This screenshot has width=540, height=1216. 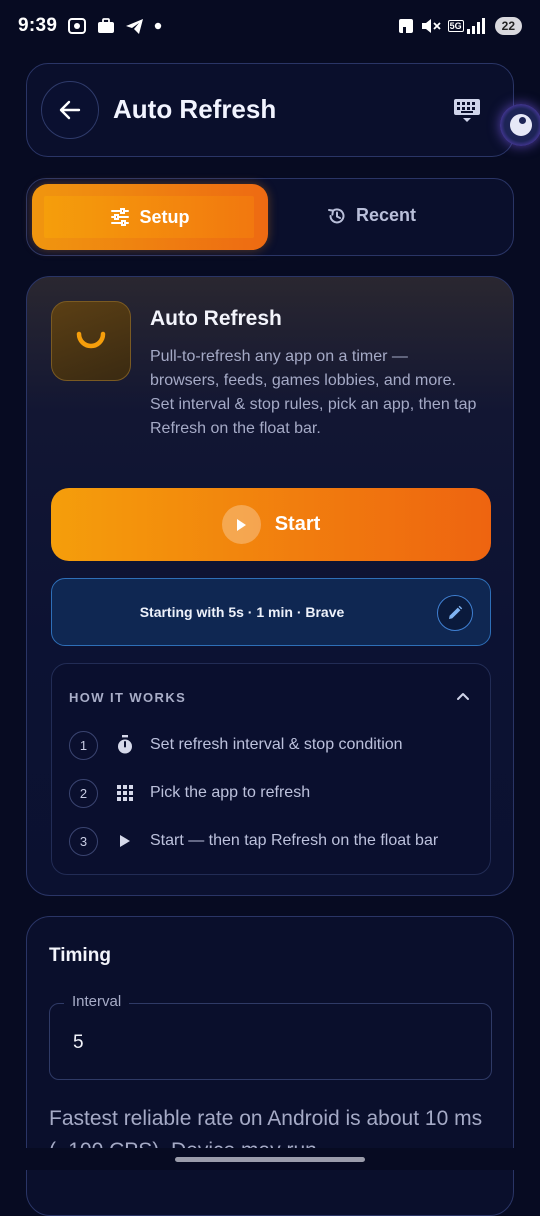 I want to click on keyboard-button, so click(x=467, y=113).